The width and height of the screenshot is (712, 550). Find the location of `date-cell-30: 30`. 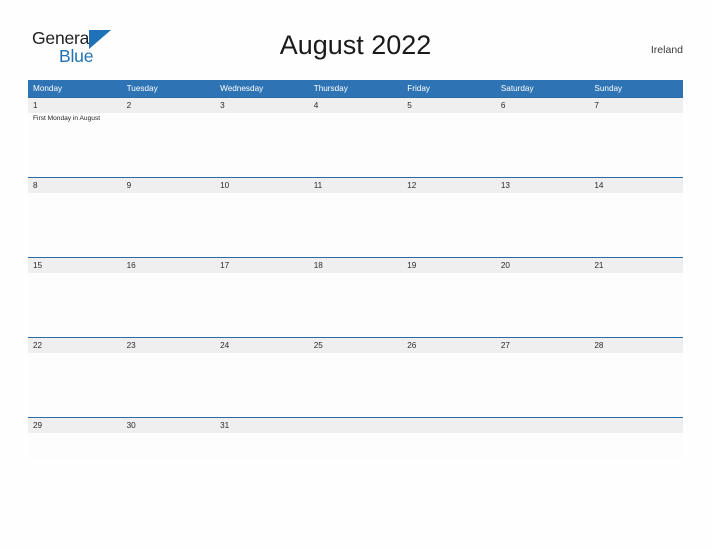

date-cell-30: 30 is located at coordinates (169, 425).